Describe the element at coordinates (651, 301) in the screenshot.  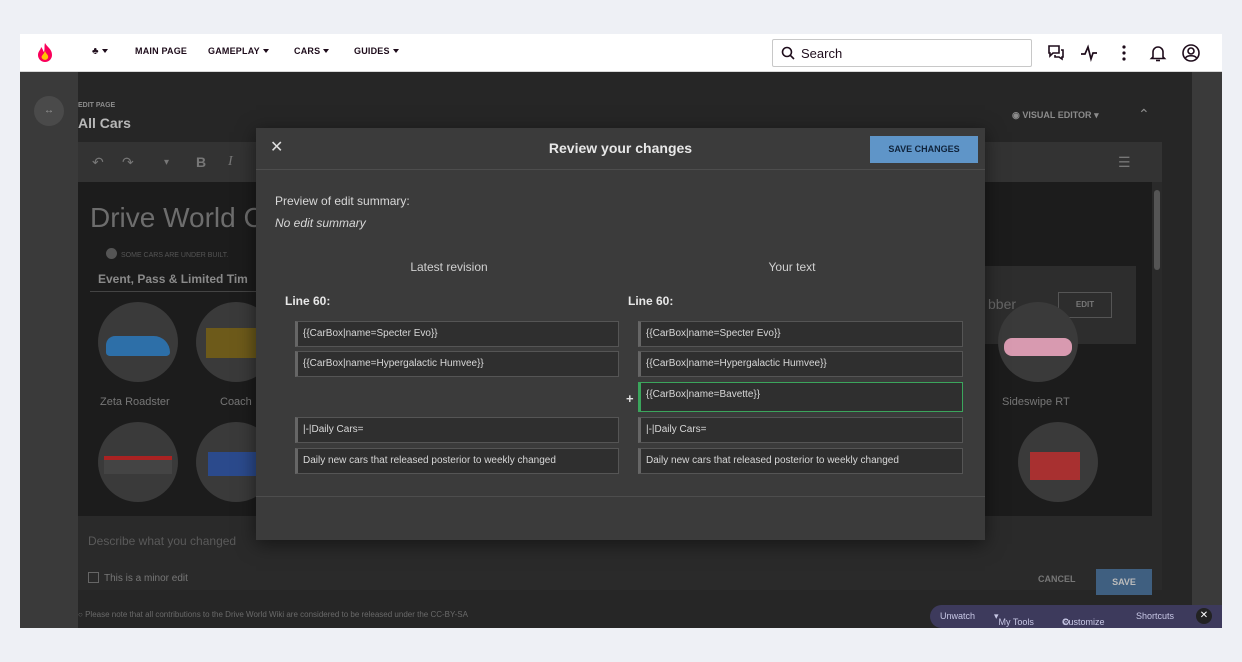
I see `right-line-number: Line 60:` at that location.